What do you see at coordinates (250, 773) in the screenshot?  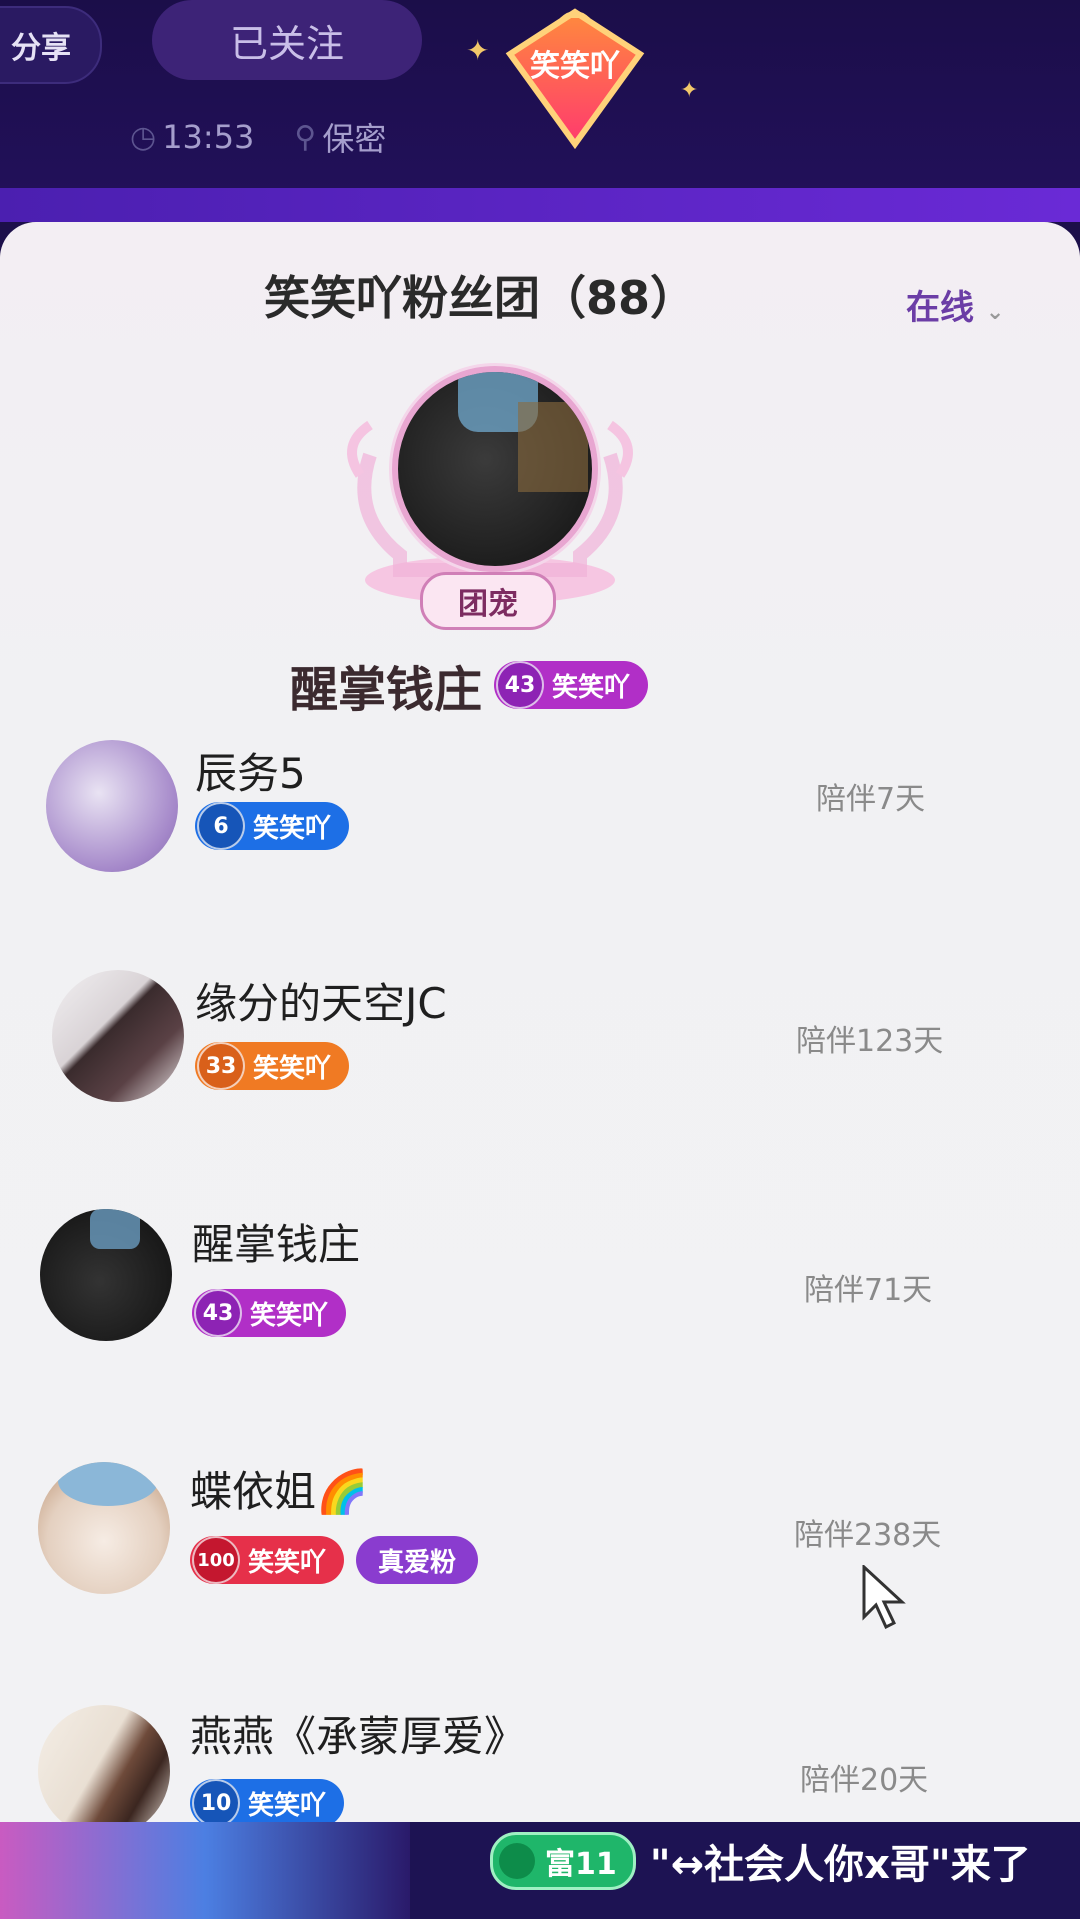 I see `fan-name: 辰务5` at bounding box center [250, 773].